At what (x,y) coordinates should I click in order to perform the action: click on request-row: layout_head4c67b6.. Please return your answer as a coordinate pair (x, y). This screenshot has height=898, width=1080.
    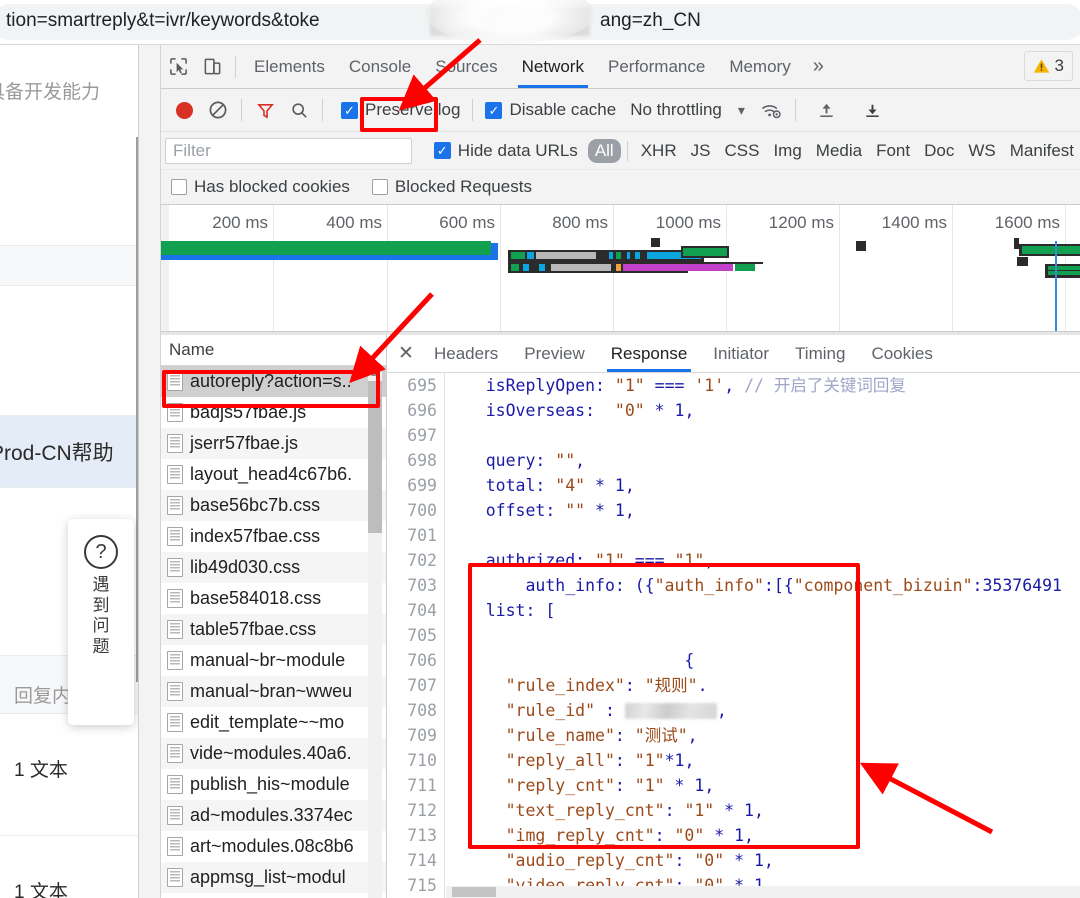
    Looking at the image, I should click on (273, 474).